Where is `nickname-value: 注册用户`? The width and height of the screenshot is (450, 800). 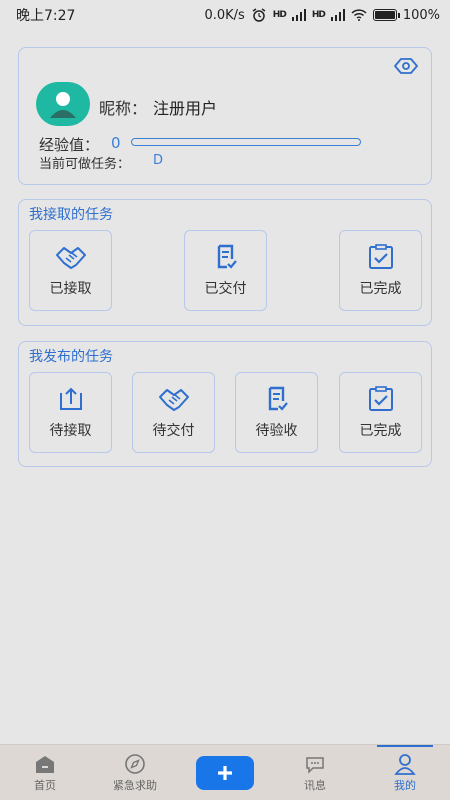
nickname-value: 注册用户 is located at coordinates (185, 108).